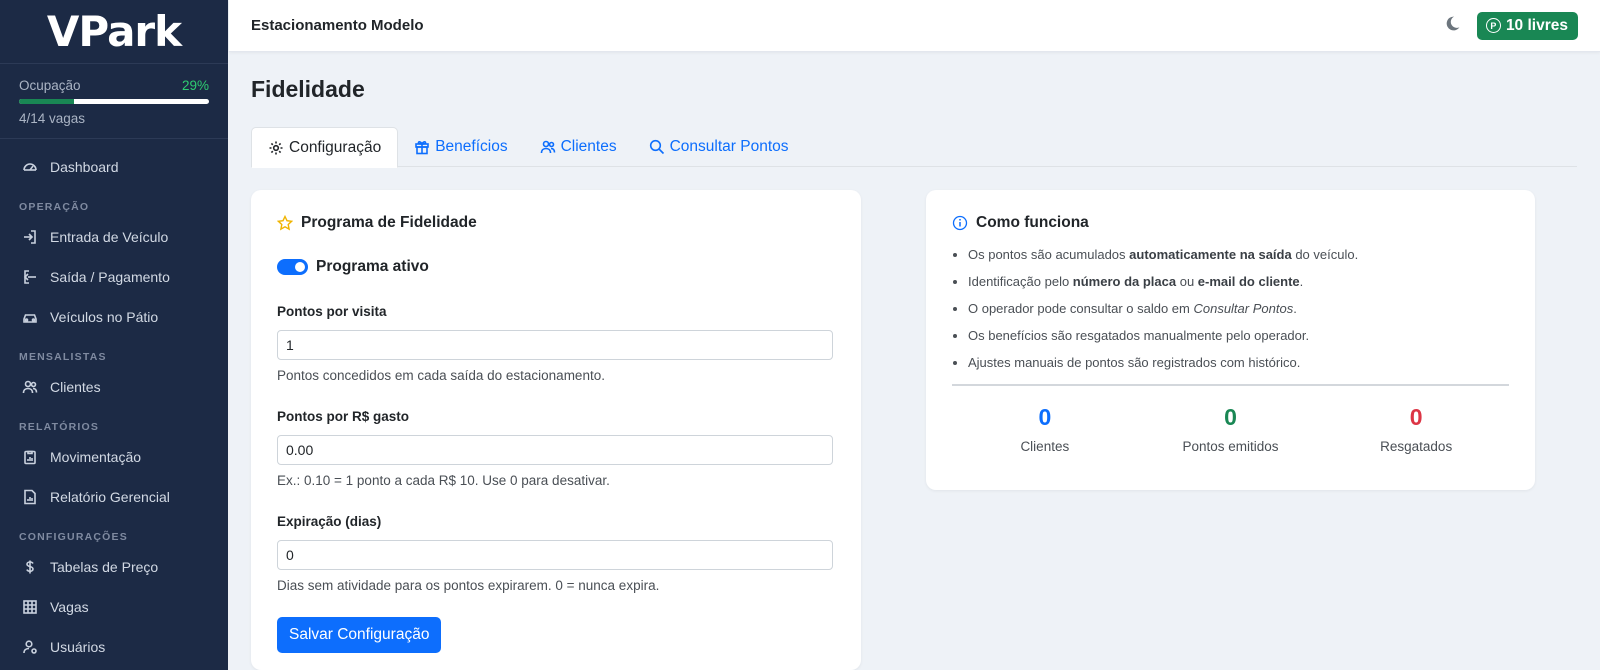  What do you see at coordinates (555, 450) in the screenshot?
I see `pontos-gasto-input` at bounding box center [555, 450].